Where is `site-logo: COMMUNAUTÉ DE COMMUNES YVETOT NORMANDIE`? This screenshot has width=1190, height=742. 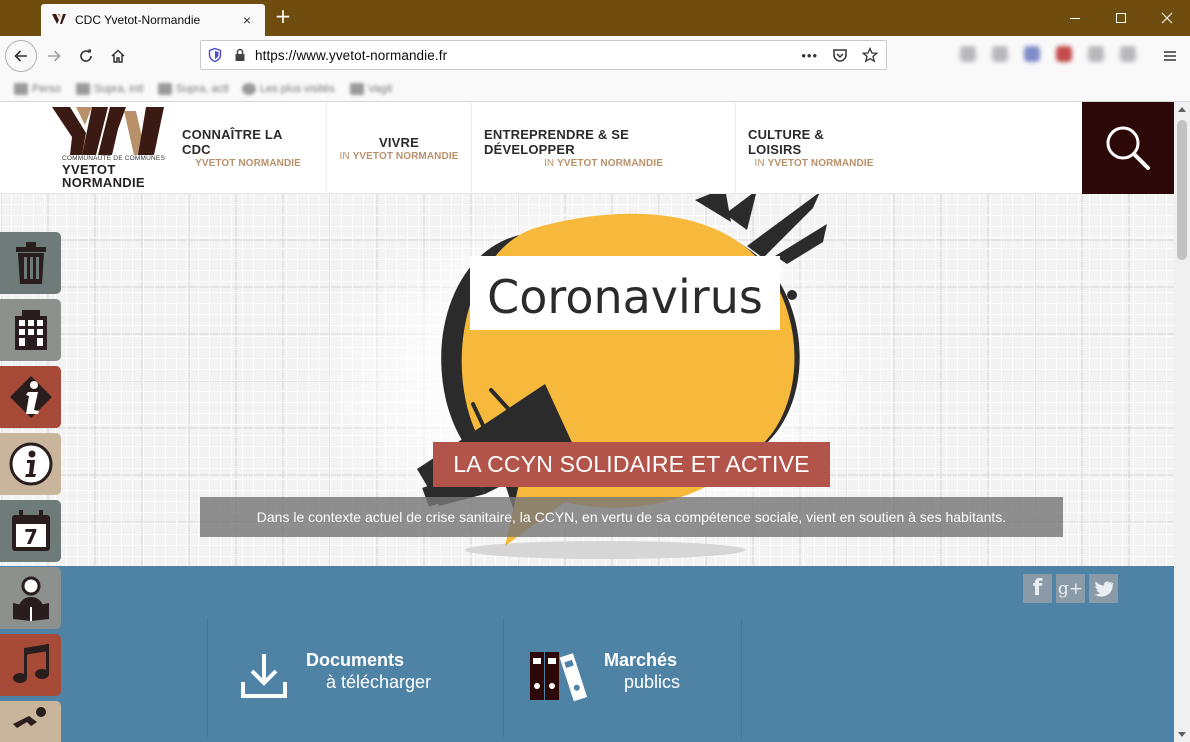 site-logo: COMMUNAUTÉ DE COMMUNES YVETOT NORMANDIE is located at coordinates (111, 148).